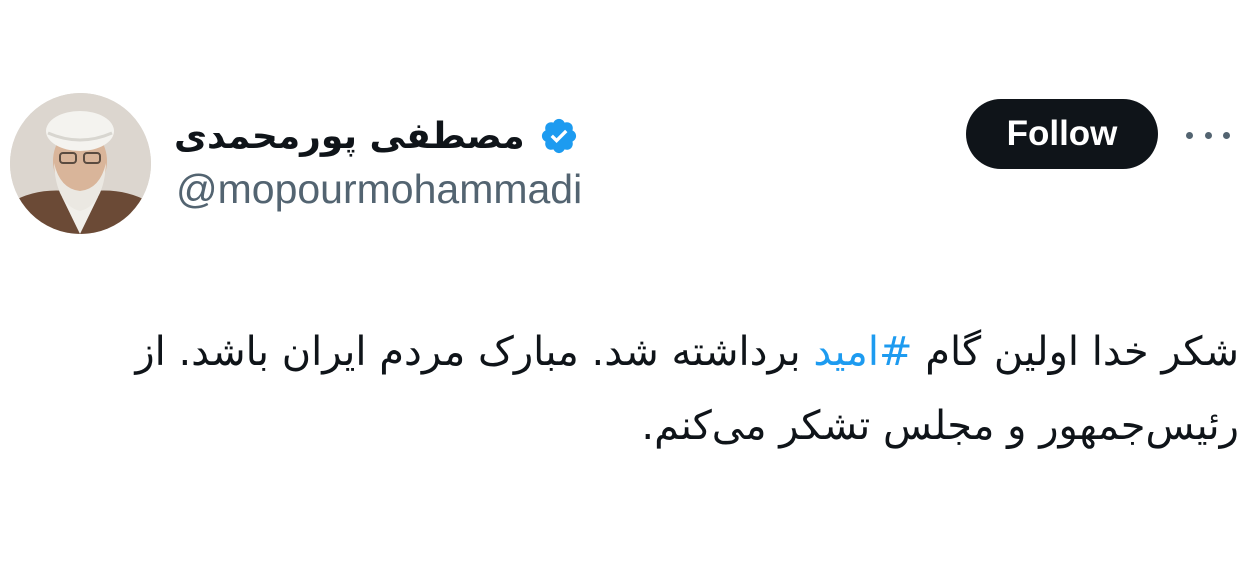 This screenshot has width=1253, height=579. I want to click on author-handle: @mopourmohammadi, so click(379, 189).